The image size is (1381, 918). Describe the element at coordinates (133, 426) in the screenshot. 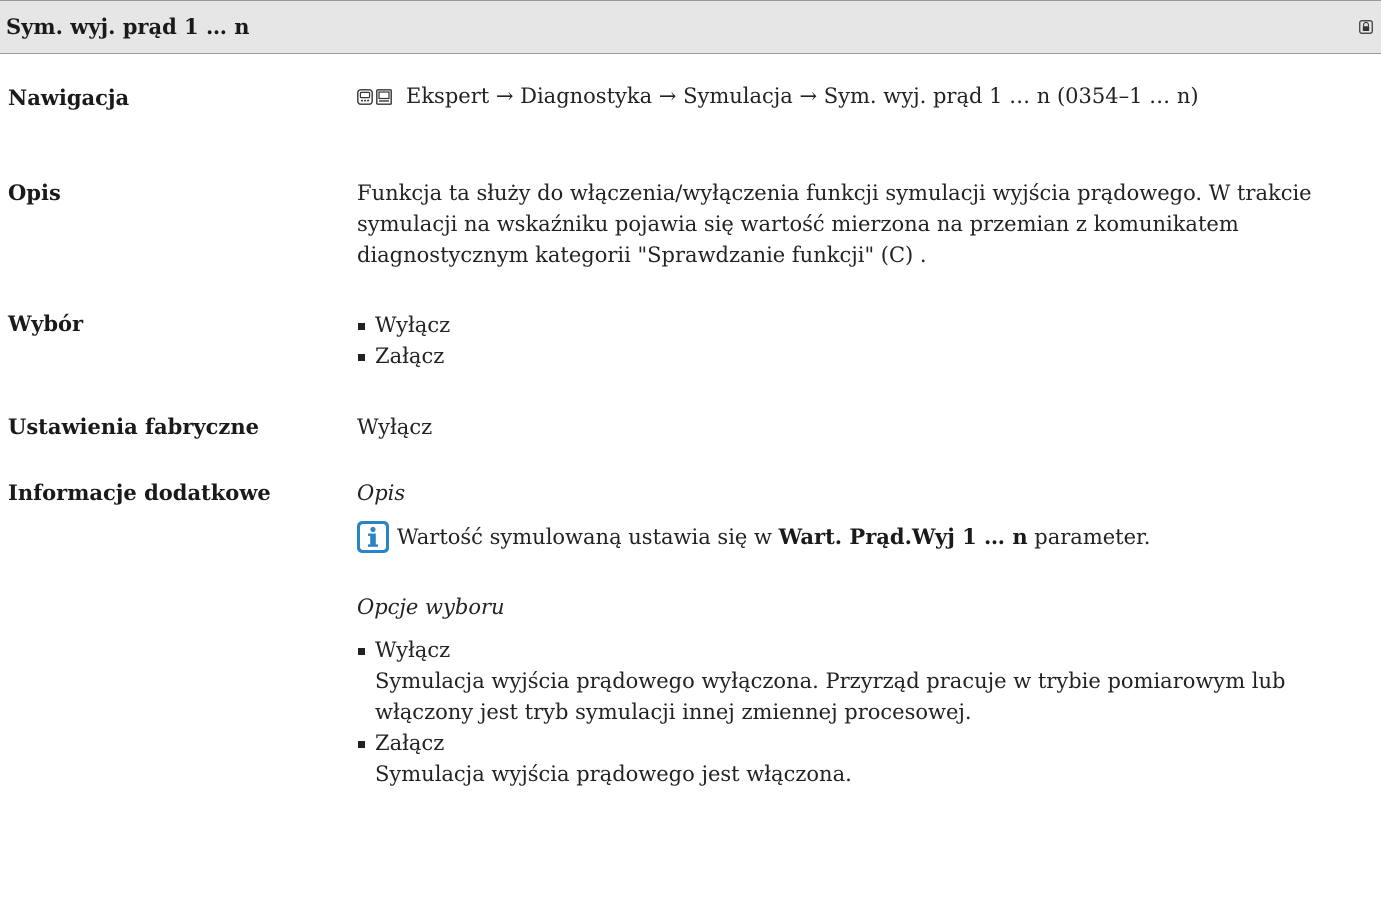

I see `label-ustawienia-fabryczne: Ustawienia fabryczne` at that location.